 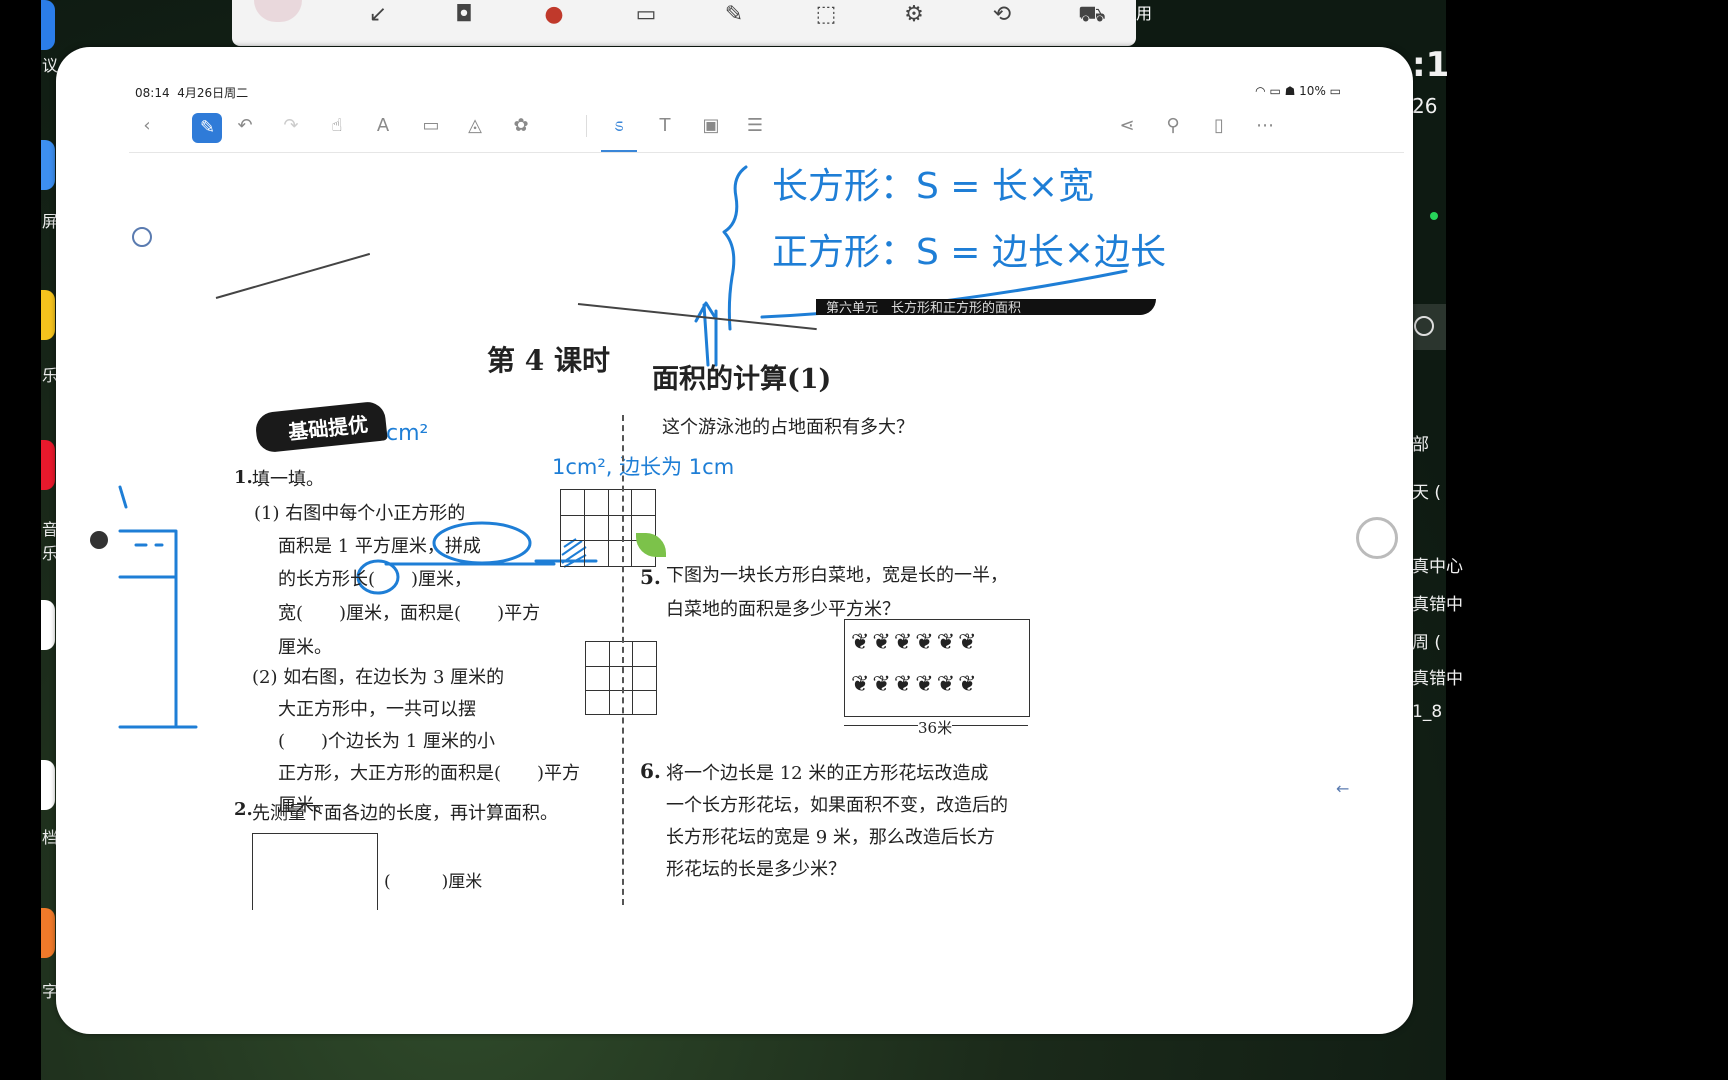 I want to click on dock-app-music, so click(x=48, y=315).